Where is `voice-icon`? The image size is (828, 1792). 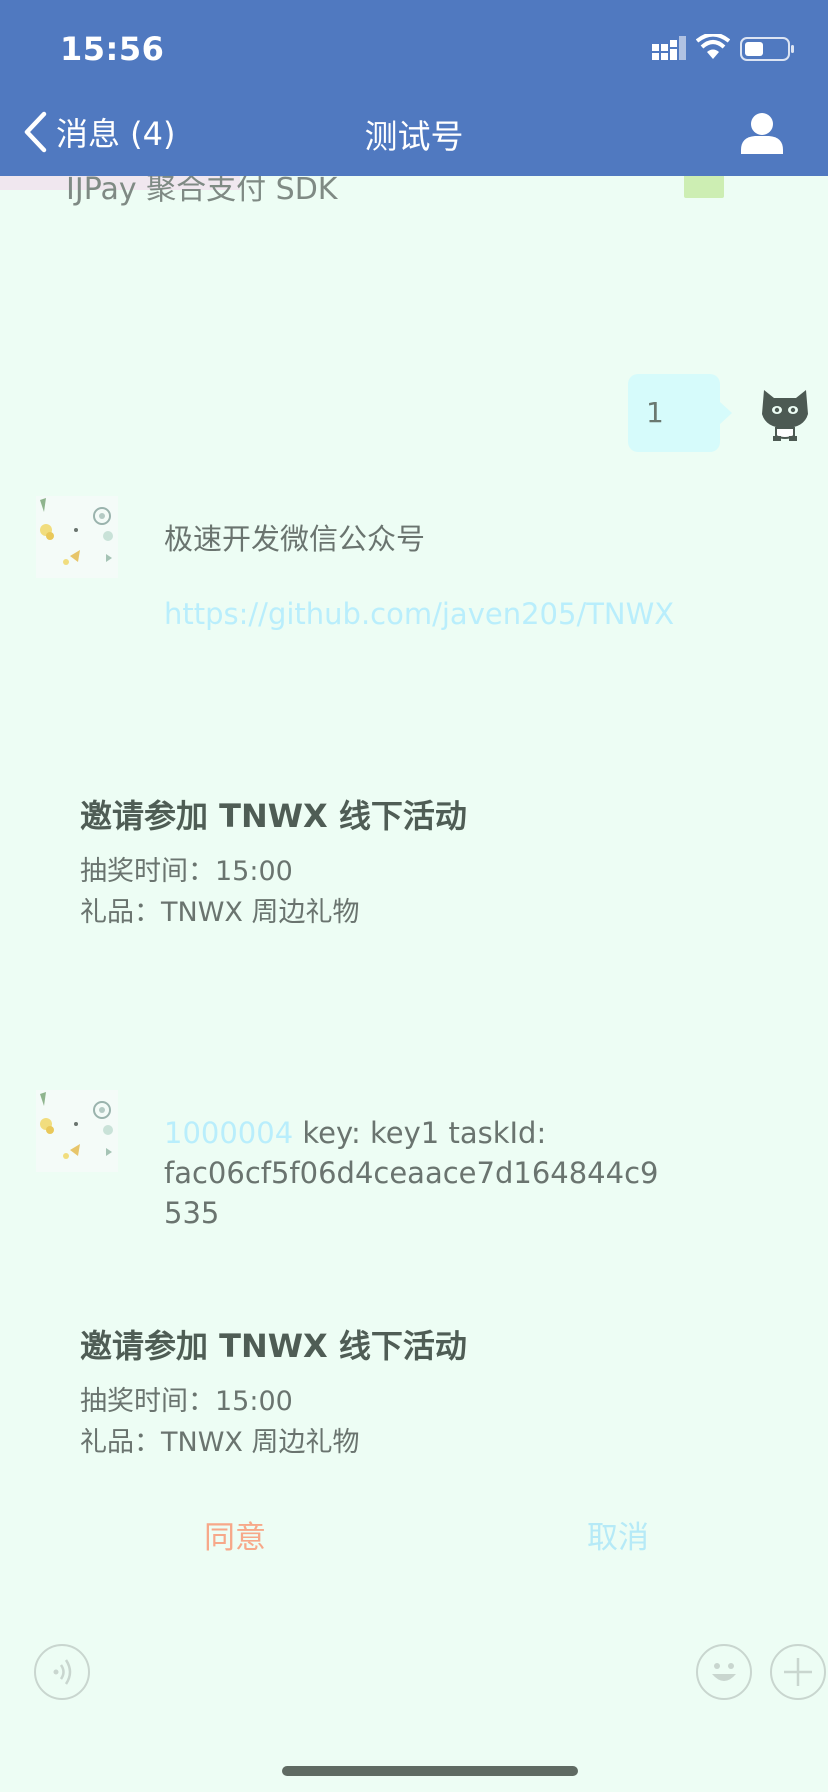 voice-icon is located at coordinates (62, 1672).